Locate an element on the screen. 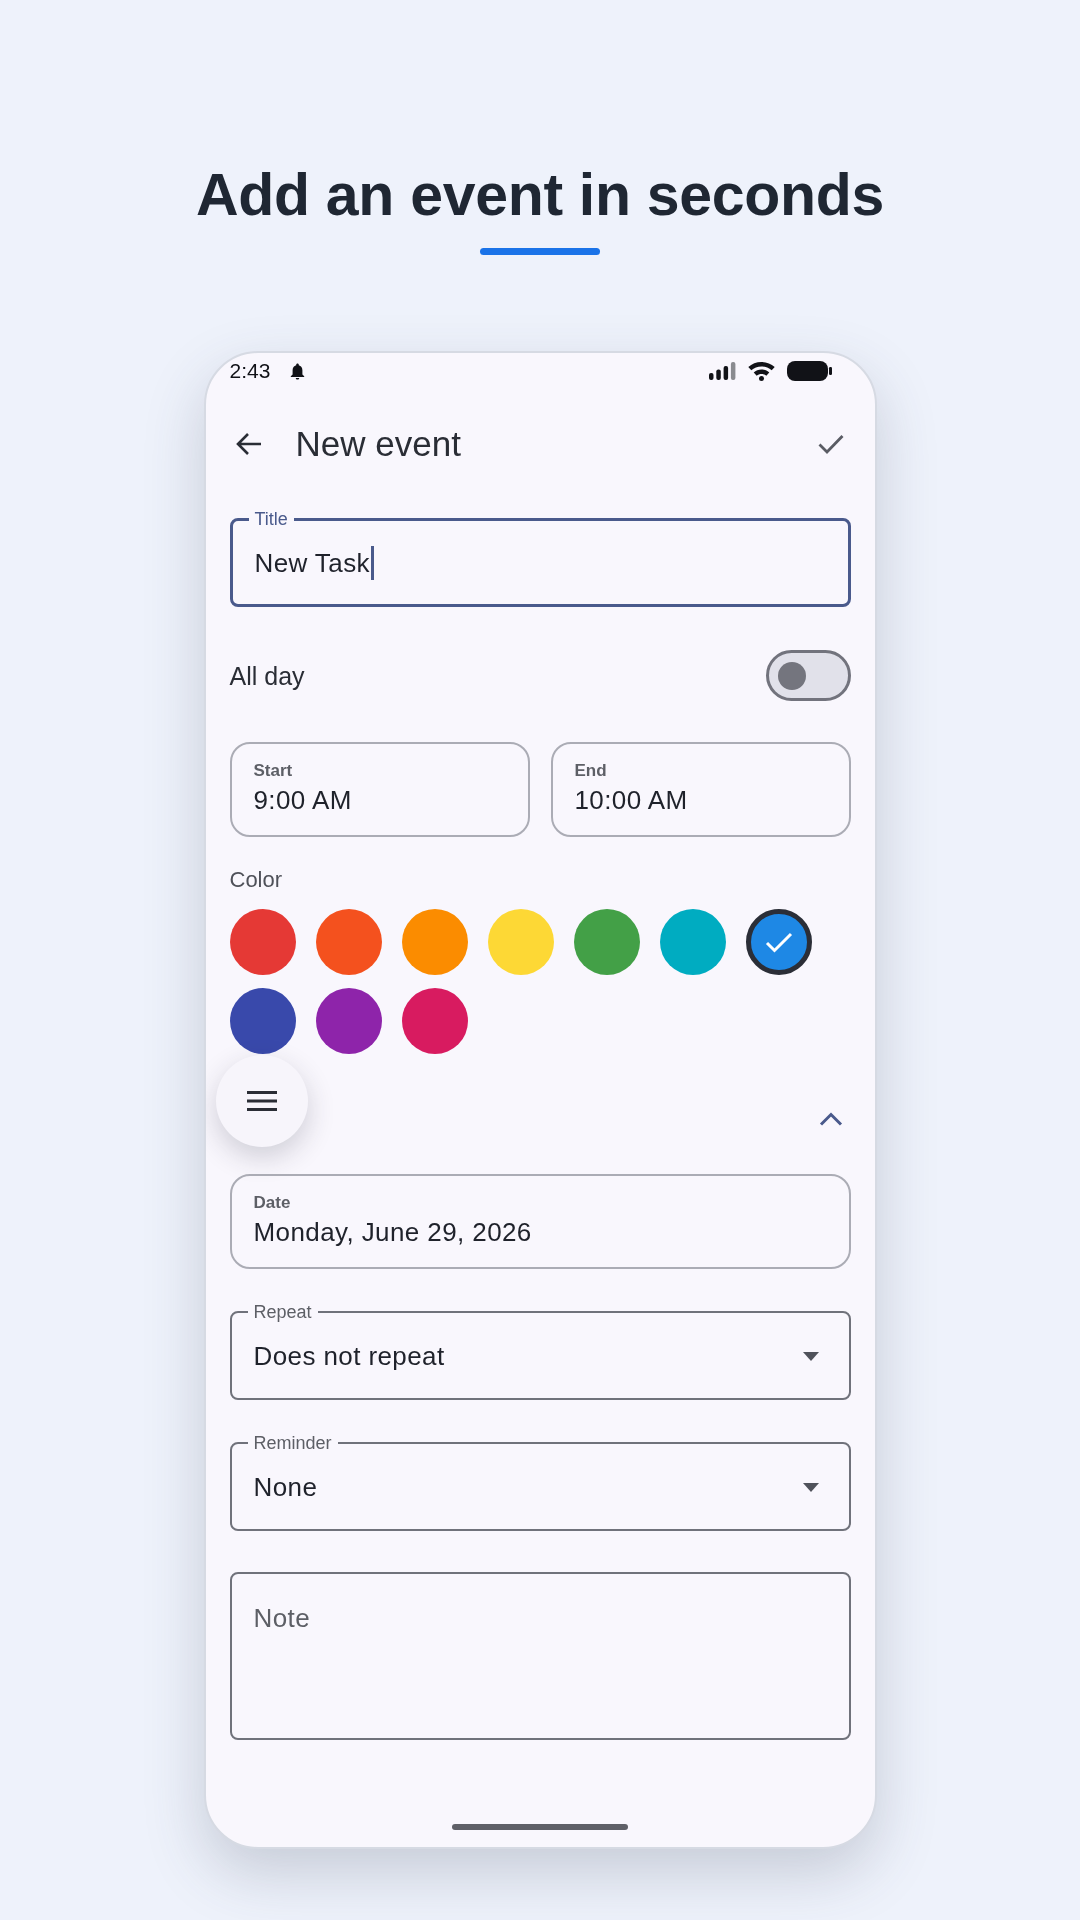 The width and height of the screenshot is (1080, 1920). time-field: End 10:00 AM is located at coordinates (700, 789).